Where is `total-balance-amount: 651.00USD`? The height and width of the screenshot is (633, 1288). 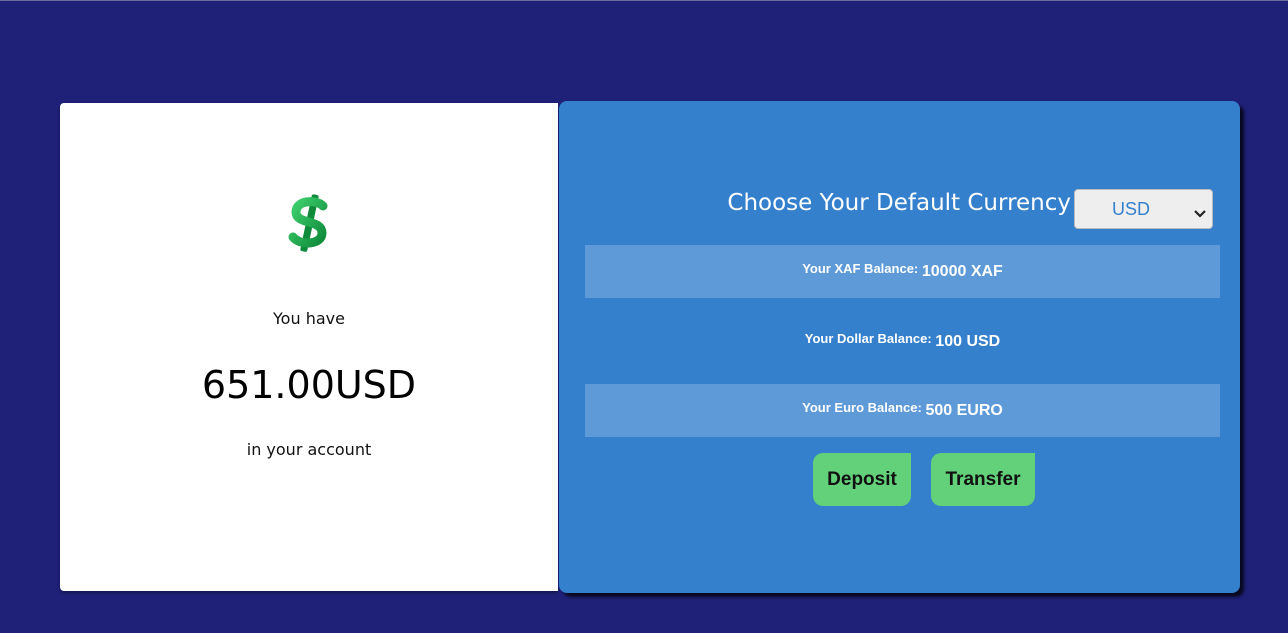
total-balance-amount: 651.00USD is located at coordinates (309, 385).